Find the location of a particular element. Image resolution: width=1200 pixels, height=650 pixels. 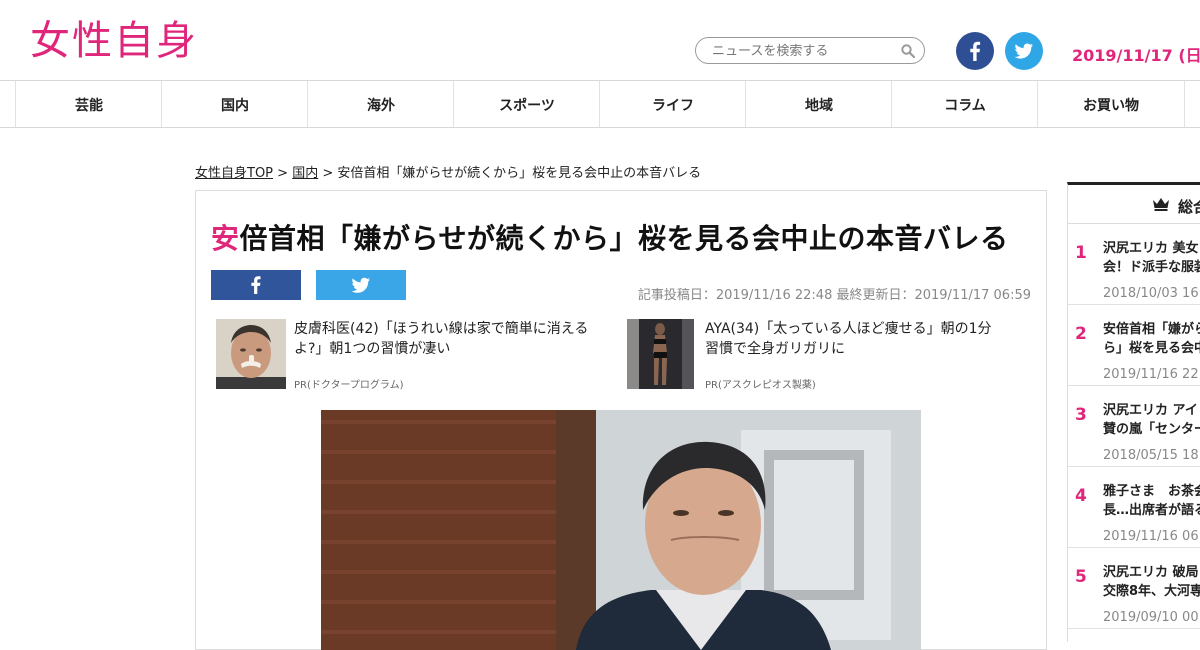

nav-item-shopping: お買い物 is located at coordinates (1111, 104).